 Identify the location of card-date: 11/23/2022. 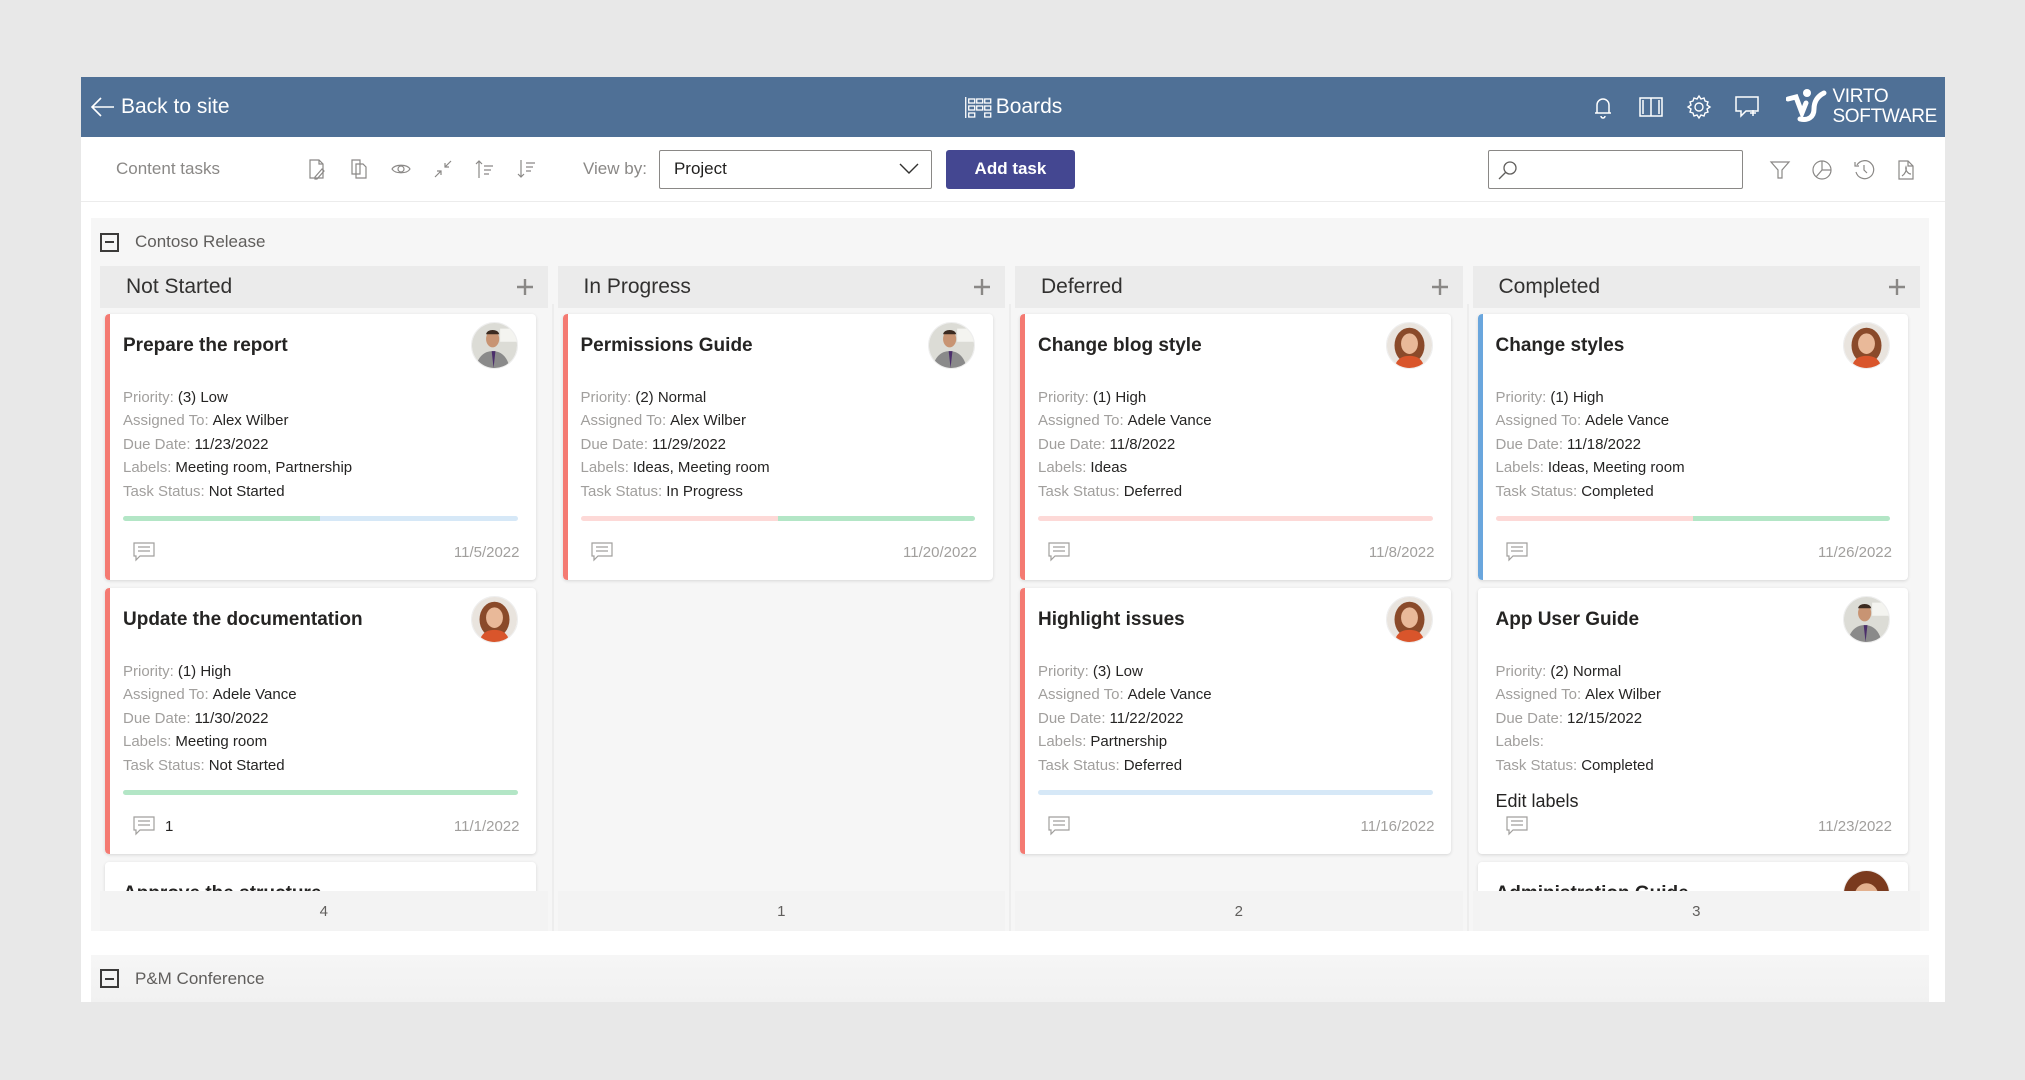
(1855, 826).